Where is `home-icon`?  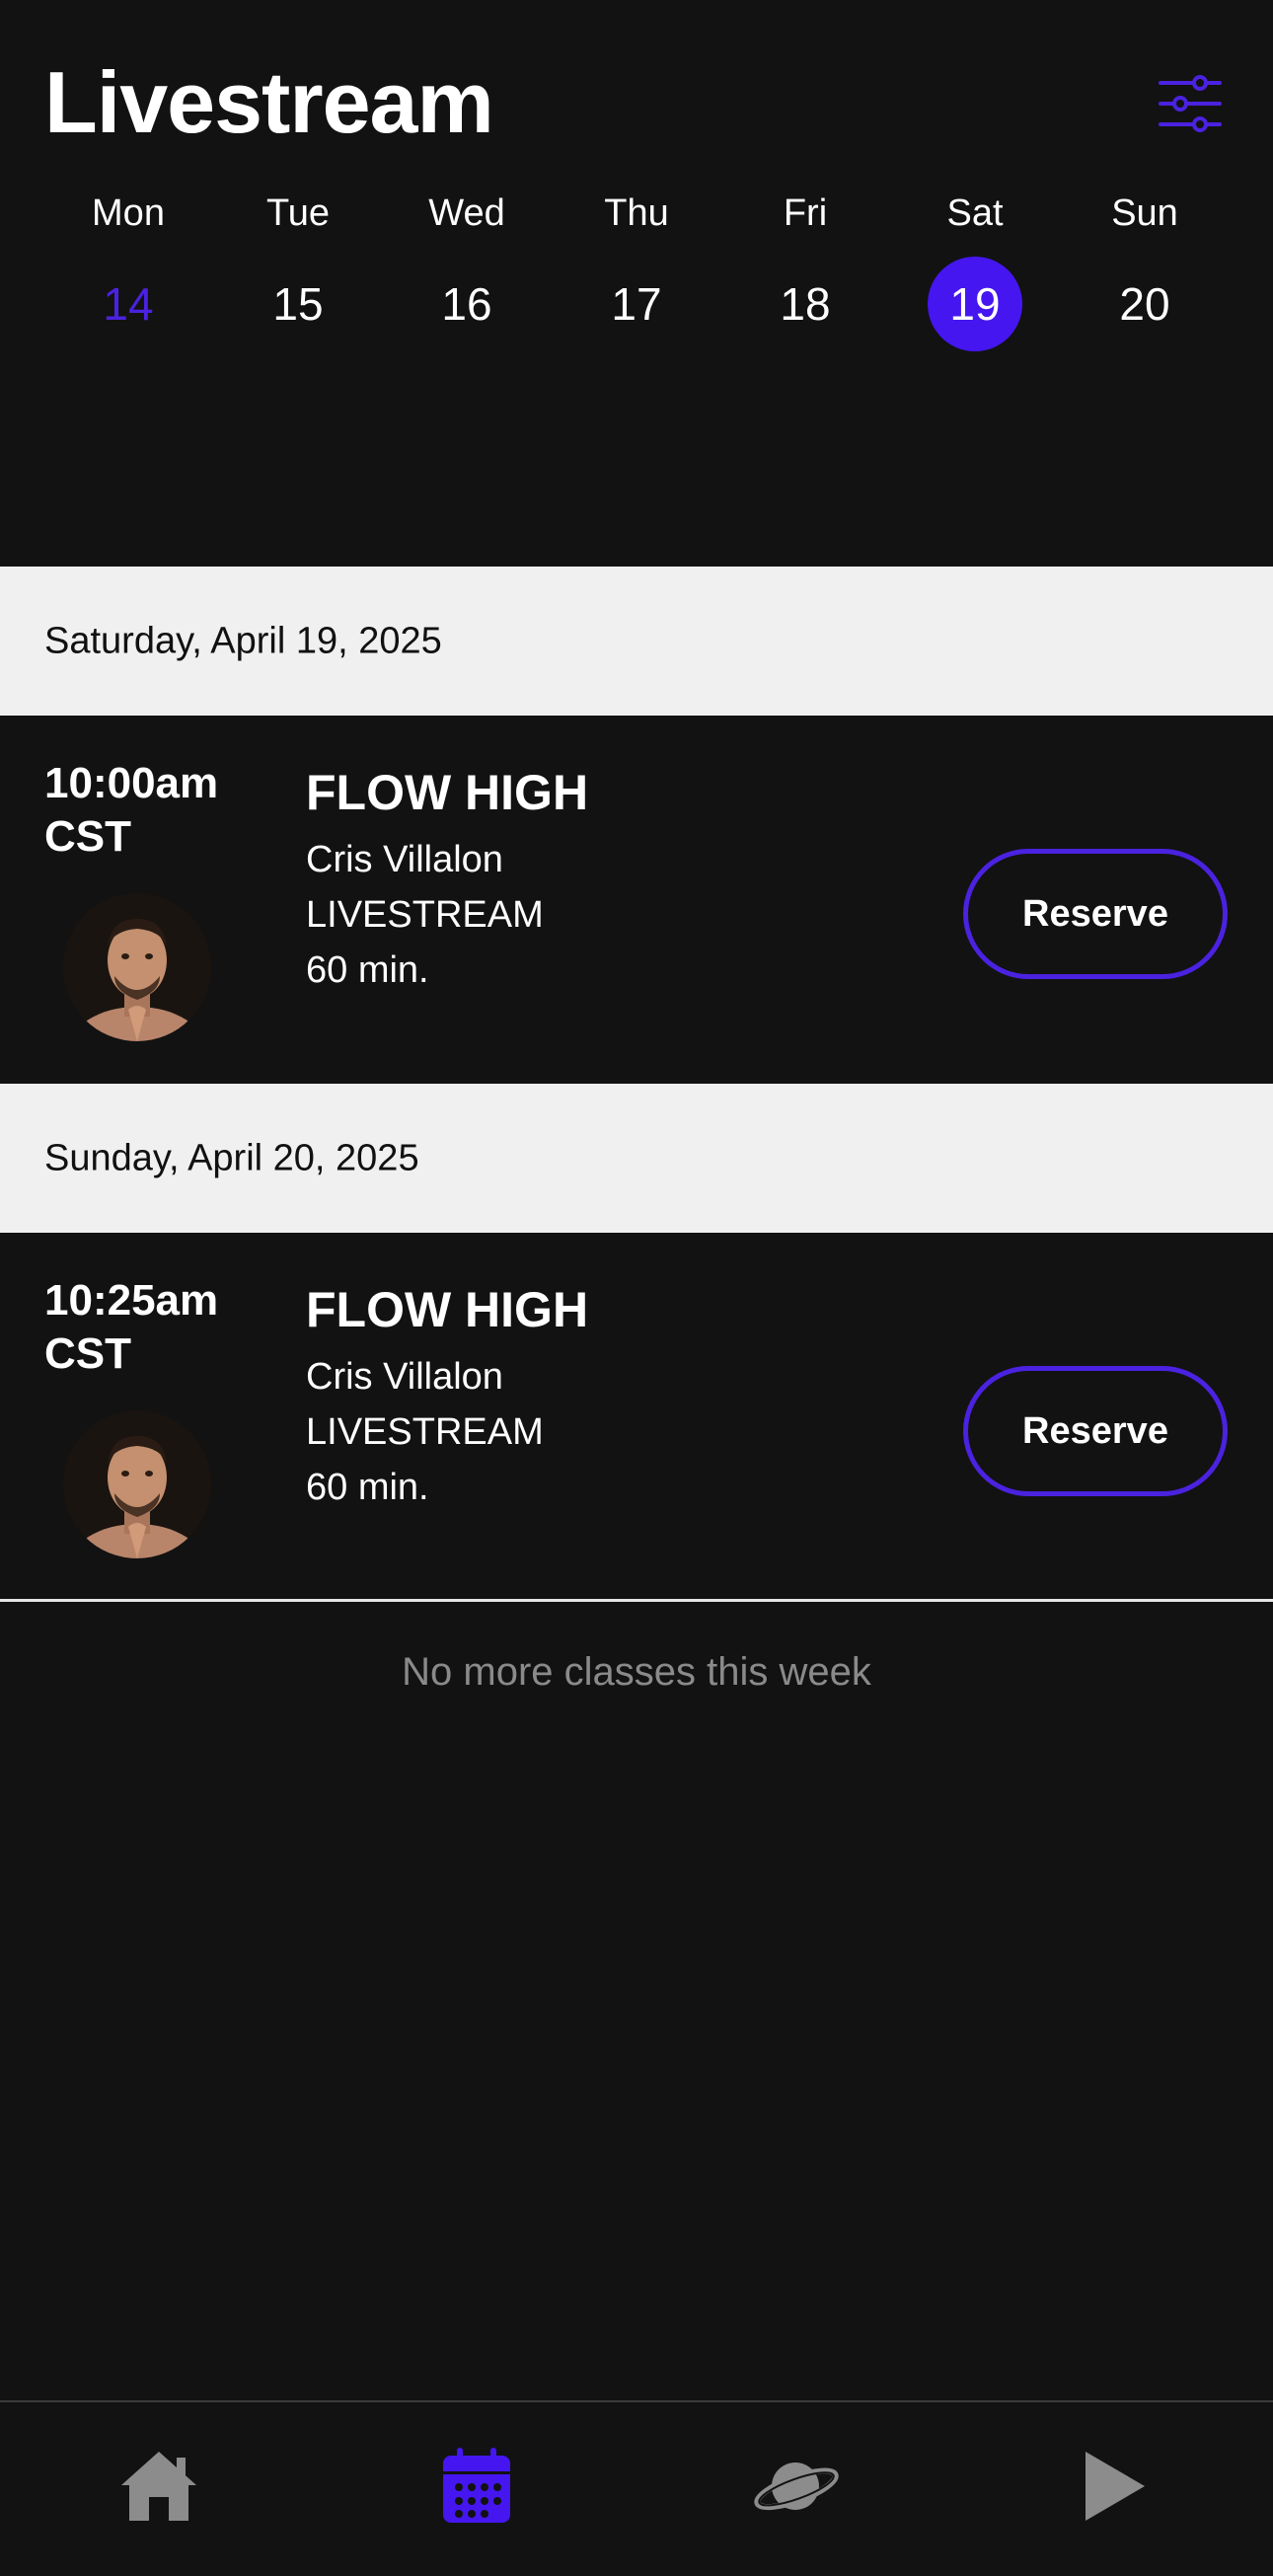 home-icon is located at coordinates (158, 2487).